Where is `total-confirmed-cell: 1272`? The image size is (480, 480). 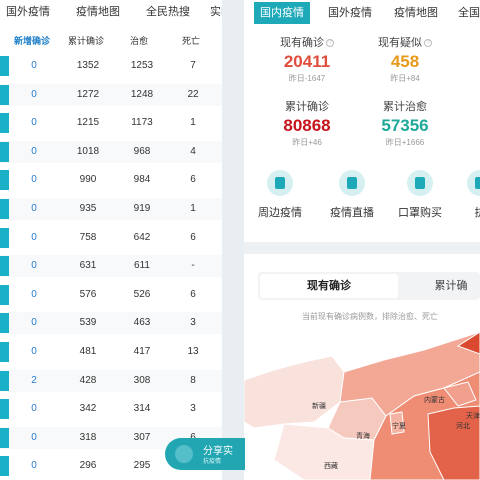
total-confirmed-cell: 1272 is located at coordinates (88, 94).